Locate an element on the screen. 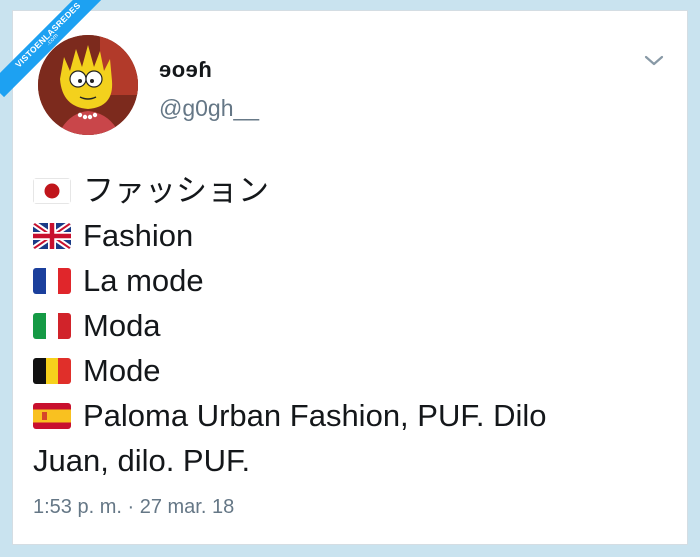 This screenshot has height=557, width=700. tweet-line: Moda is located at coordinates (353, 325).